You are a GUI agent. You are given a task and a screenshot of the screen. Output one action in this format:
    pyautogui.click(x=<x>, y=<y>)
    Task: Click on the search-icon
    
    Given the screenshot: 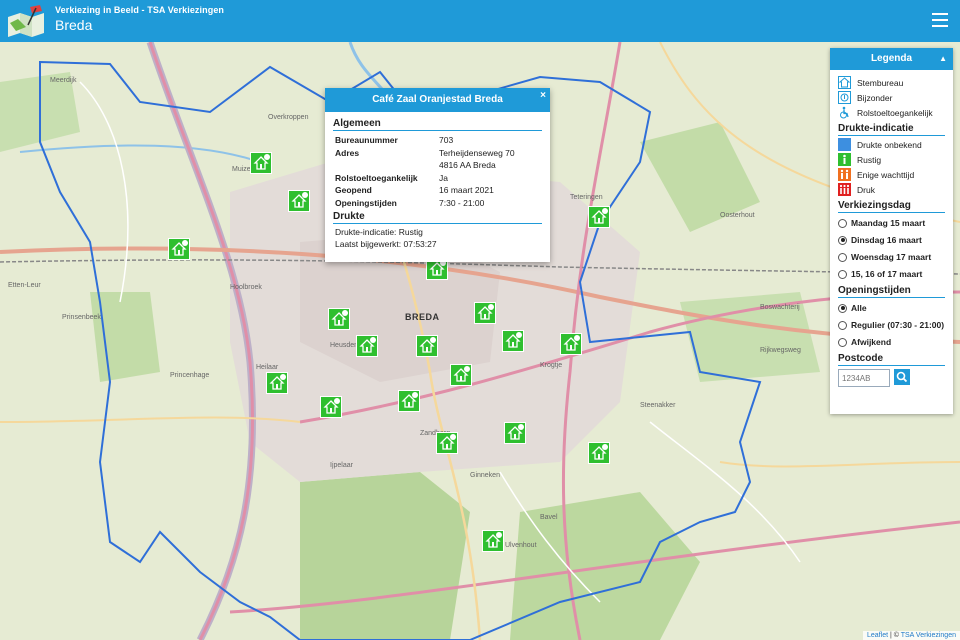 What is the action you would take?
    pyautogui.click(x=902, y=377)
    